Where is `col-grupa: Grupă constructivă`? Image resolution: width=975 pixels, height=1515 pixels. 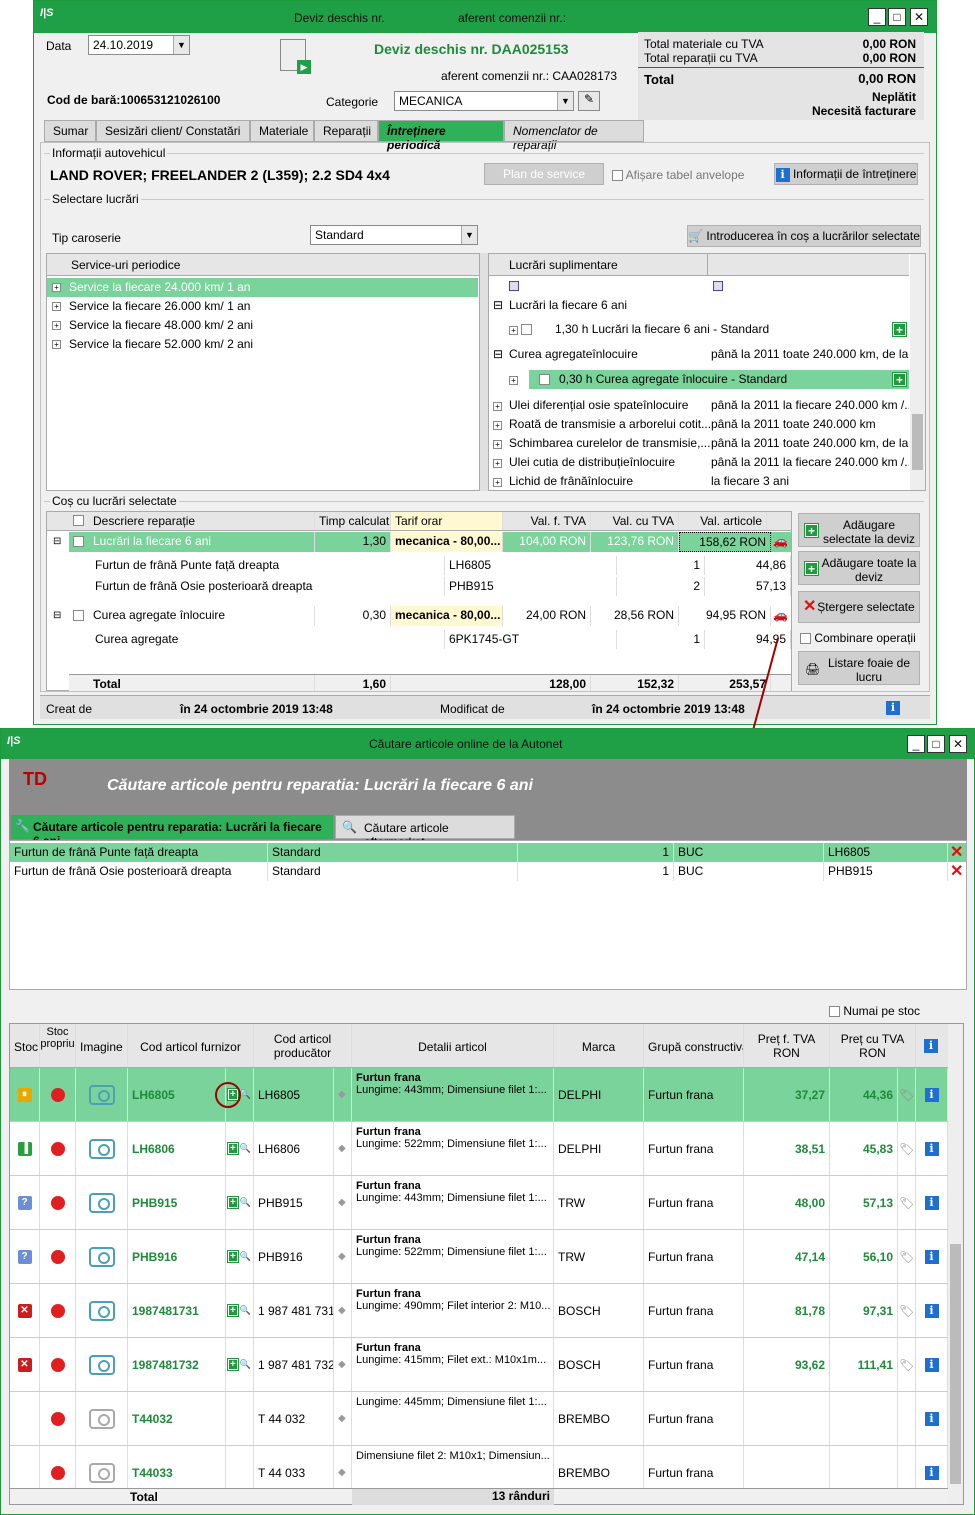 col-grupa: Grupă constructivă is located at coordinates (694, 1045).